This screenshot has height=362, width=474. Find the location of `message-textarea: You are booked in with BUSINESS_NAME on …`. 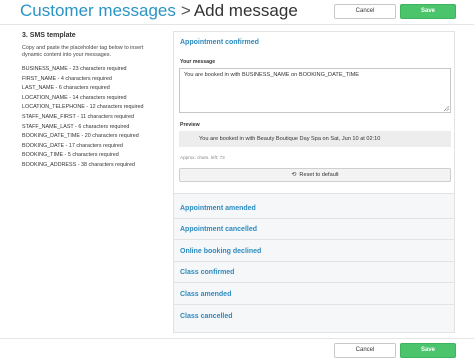

message-textarea: You are booked in with BUSINESS_NAME on … is located at coordinates (315, 90).